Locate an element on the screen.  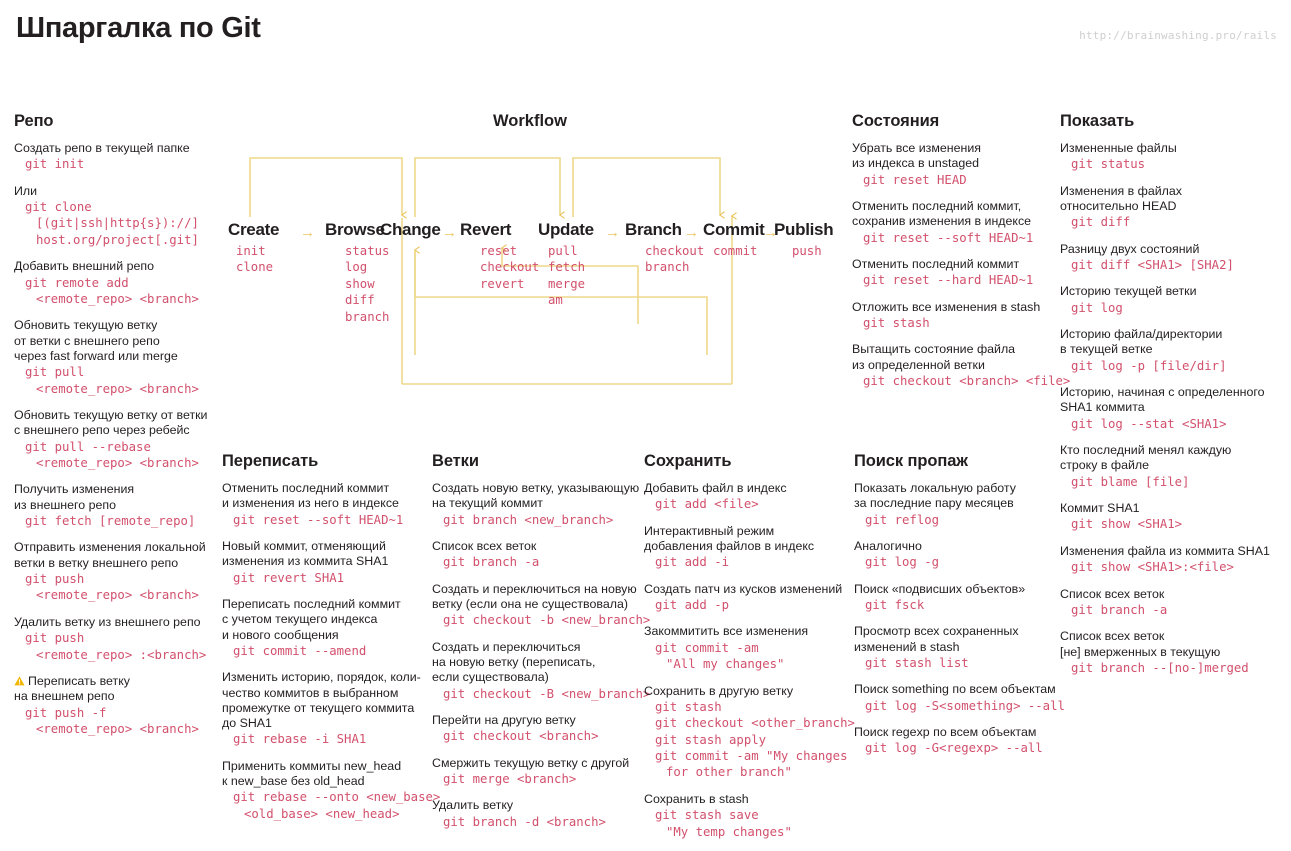
block-description-line: относительно HEAD is located at coordinates (1118, 206).